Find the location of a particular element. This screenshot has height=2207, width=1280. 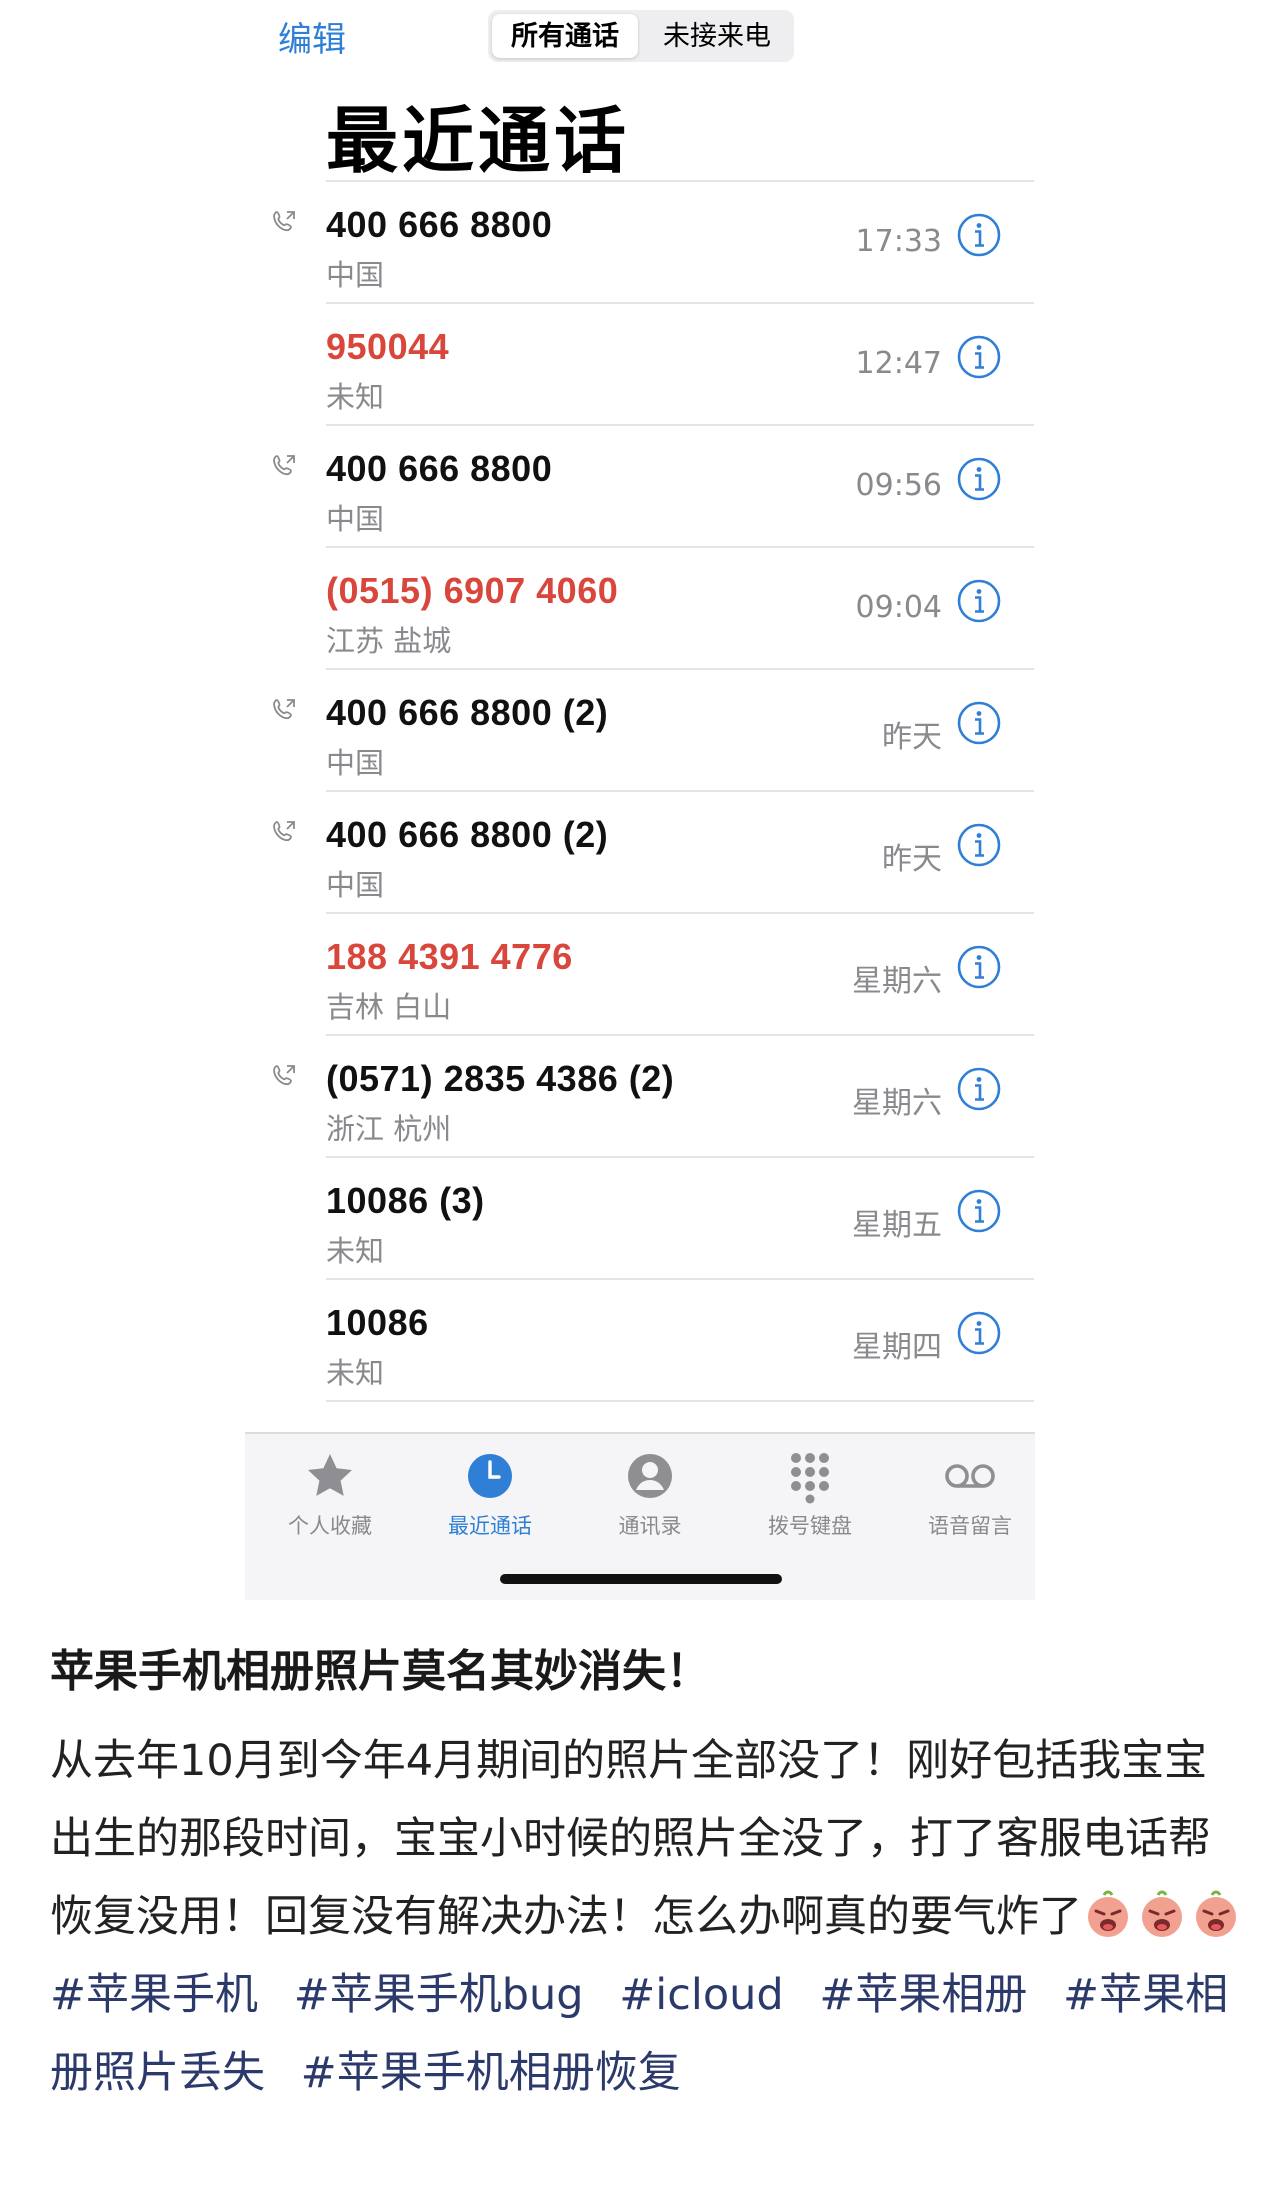

home-indicator is located at coordinates (641, 1579).